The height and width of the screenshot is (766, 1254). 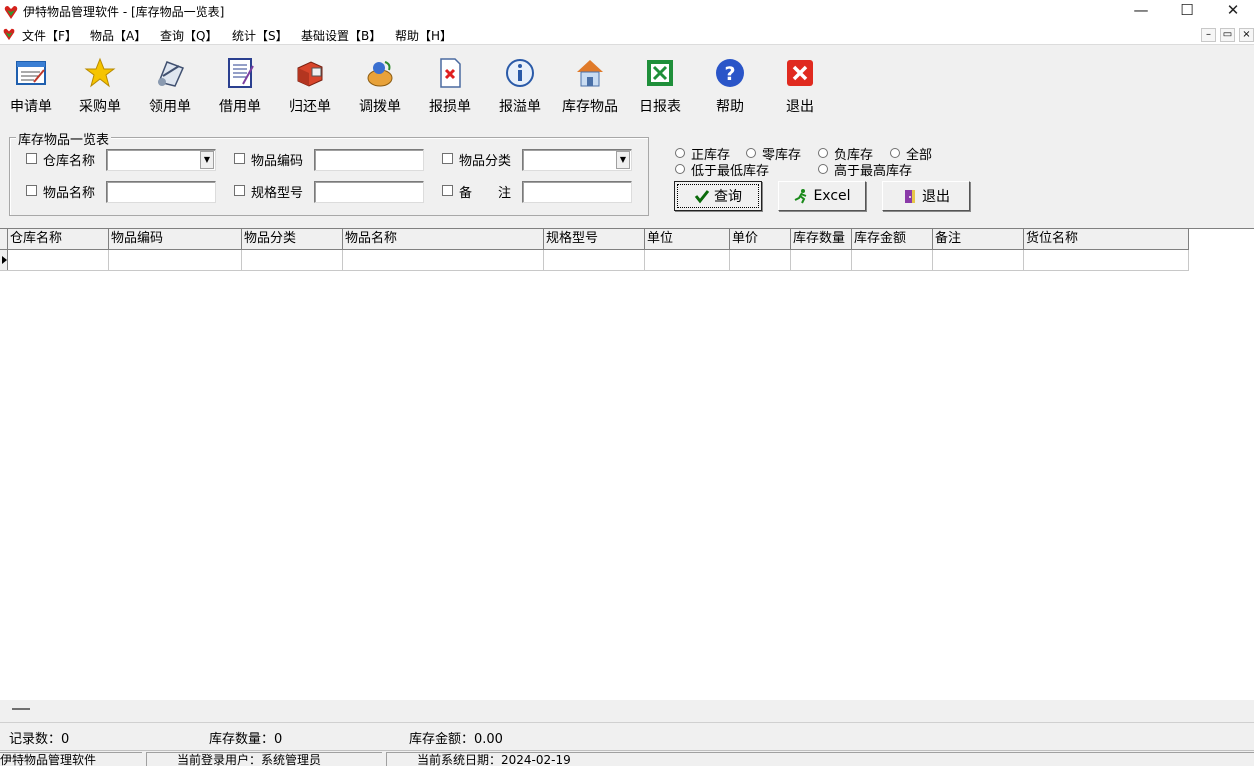 What do you see at coordinates (100, 107) in the screenshot?
I see `tool-label: 采购单` at bounding box center [100, 107].